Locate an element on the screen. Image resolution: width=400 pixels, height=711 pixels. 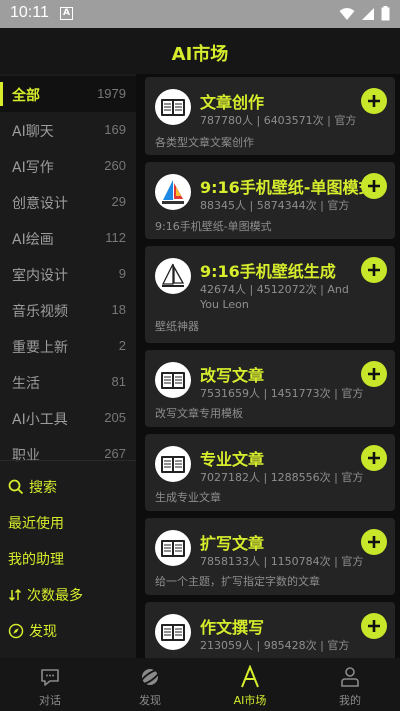
most-used-link: 次数最多 is located at coordinates (45, 595).